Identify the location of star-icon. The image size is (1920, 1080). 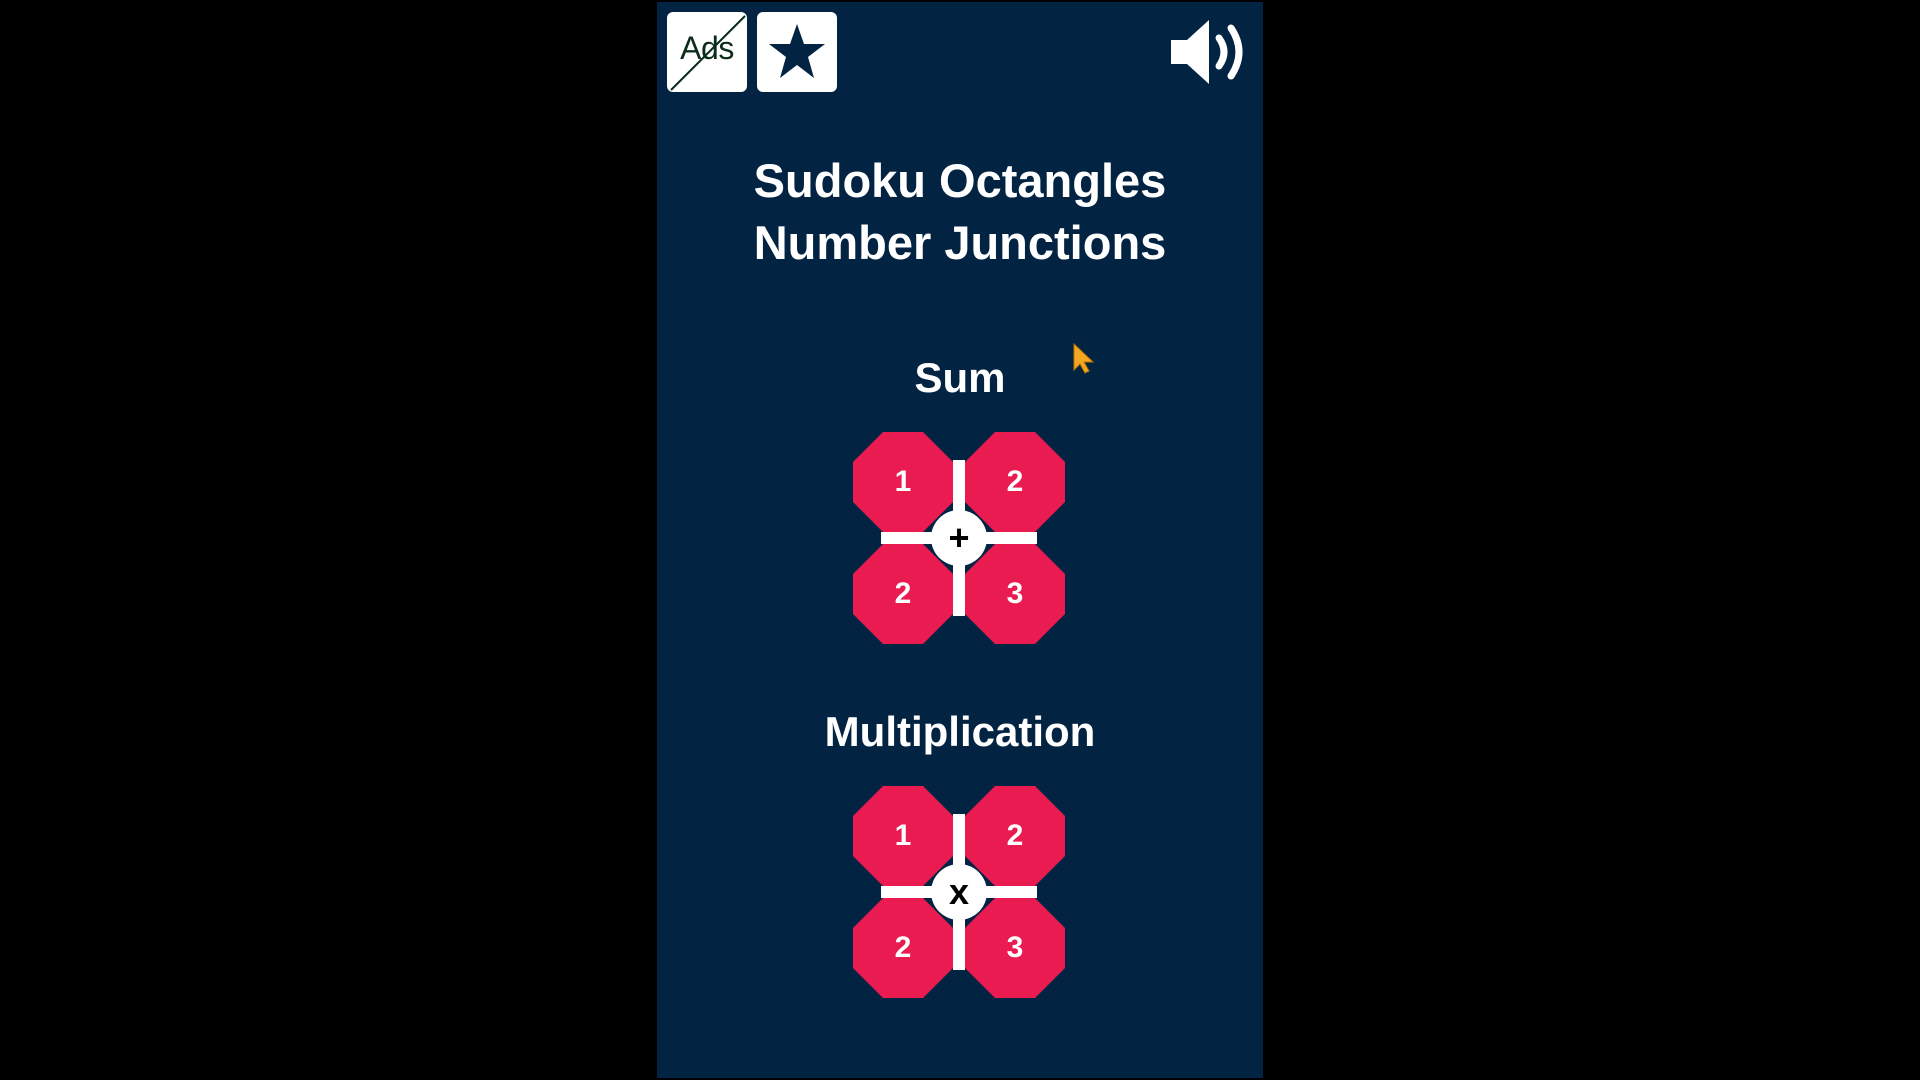
(797, 51).